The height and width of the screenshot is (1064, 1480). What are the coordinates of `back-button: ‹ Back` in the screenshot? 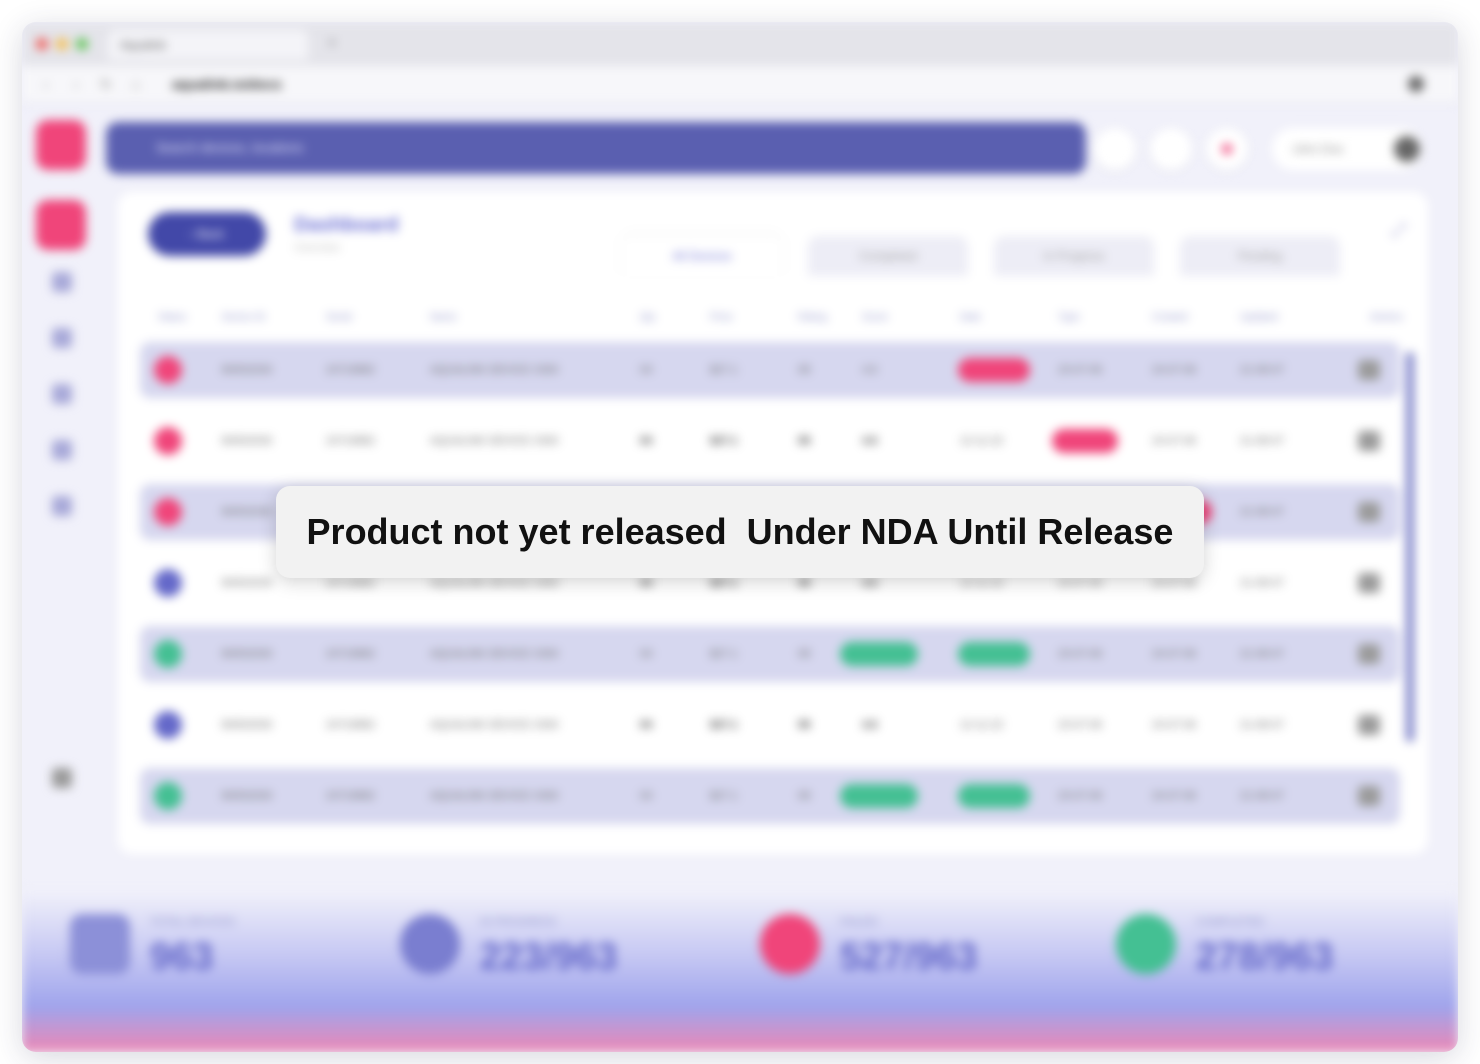 It's located at (207, 234).